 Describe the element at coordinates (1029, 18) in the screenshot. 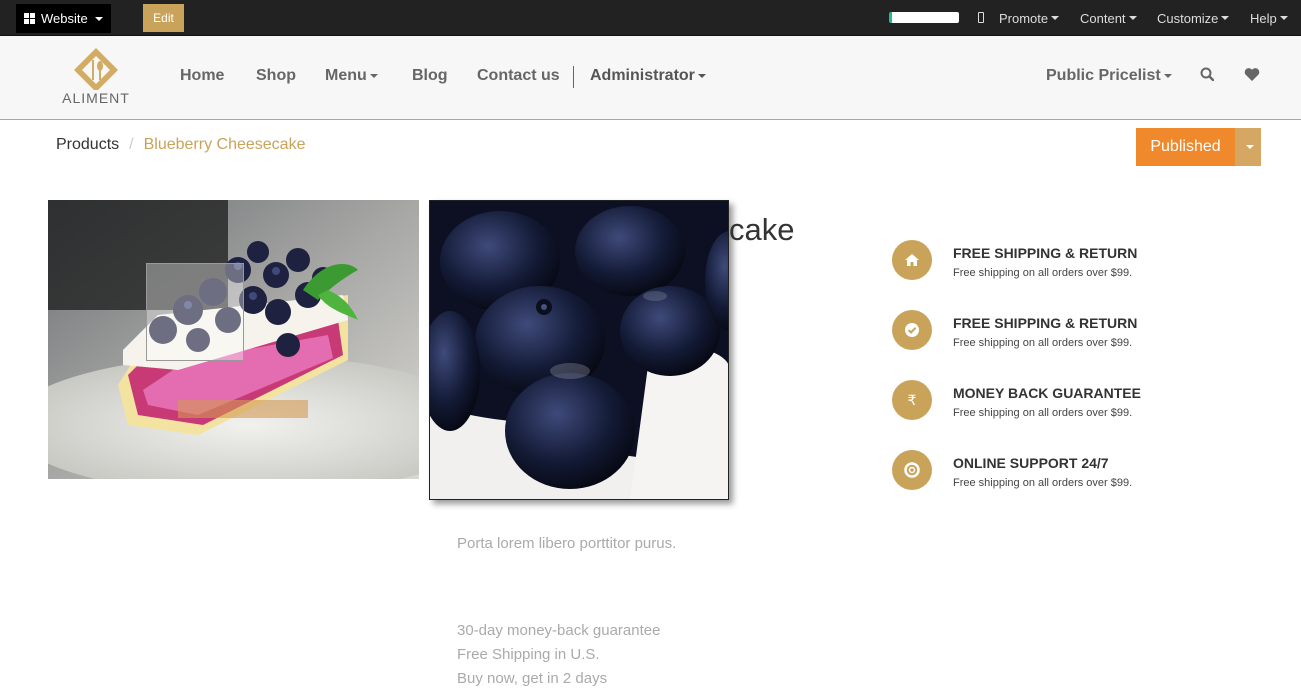

I see `promote-menu: Promote` at that location.